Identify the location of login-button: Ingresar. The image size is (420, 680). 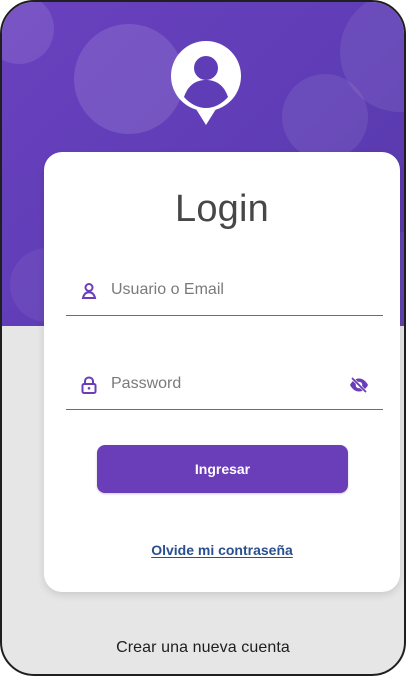
(222, 469).